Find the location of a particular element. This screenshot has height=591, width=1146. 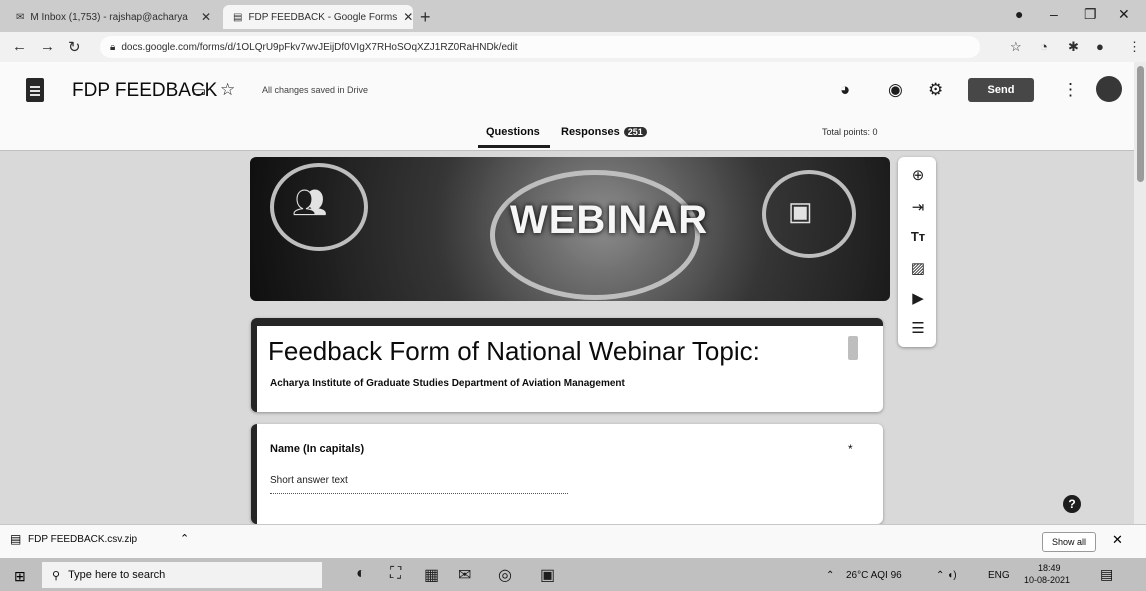

search-placeholder: Type here to search is located at coordinates (117, 575).